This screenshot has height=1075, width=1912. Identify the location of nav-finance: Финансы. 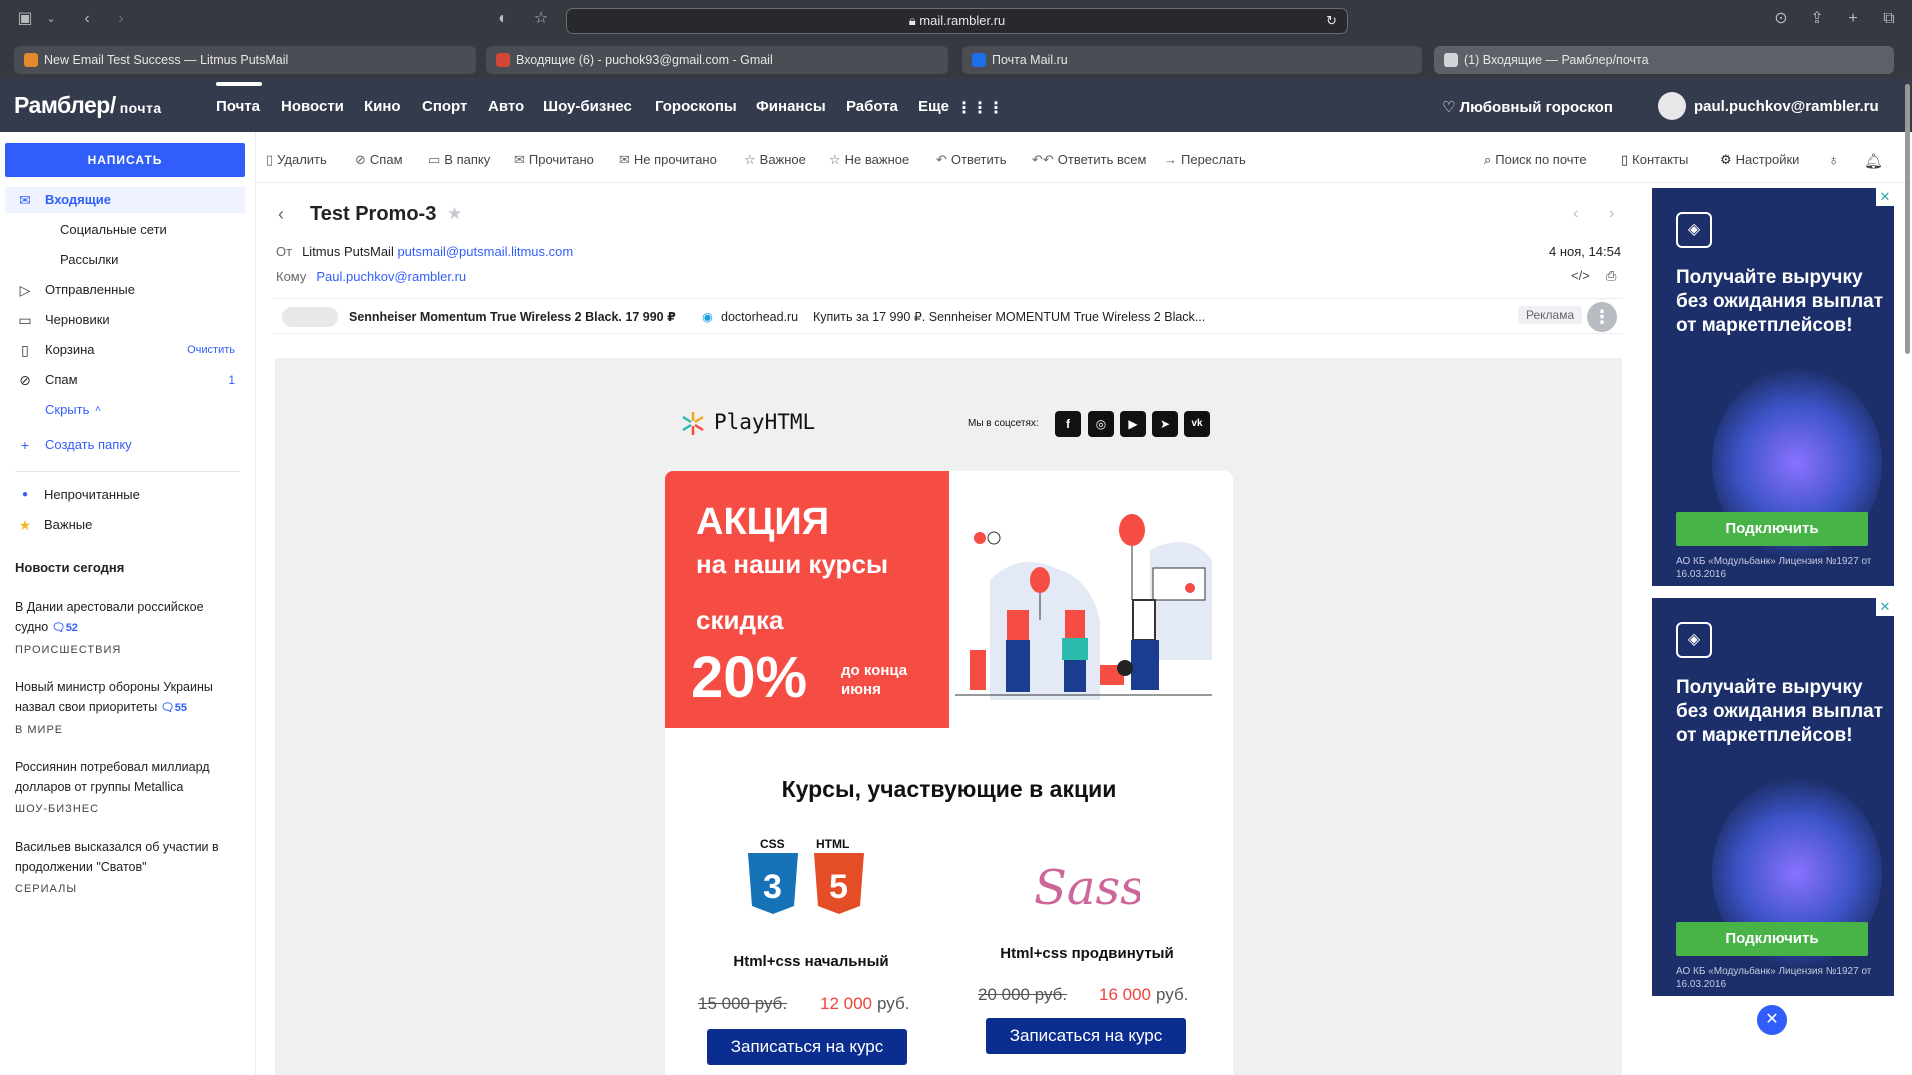
(791, 106).